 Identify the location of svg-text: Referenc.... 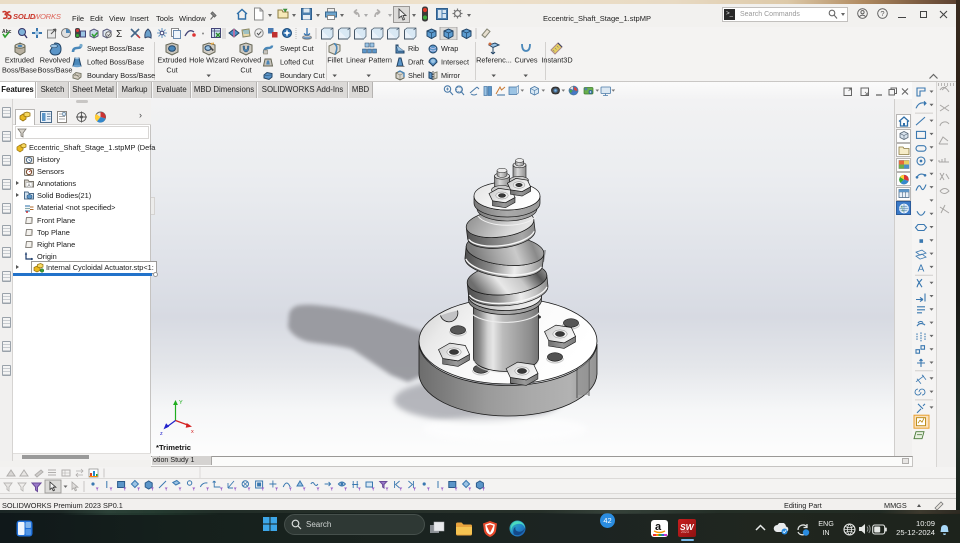
(494, 60).